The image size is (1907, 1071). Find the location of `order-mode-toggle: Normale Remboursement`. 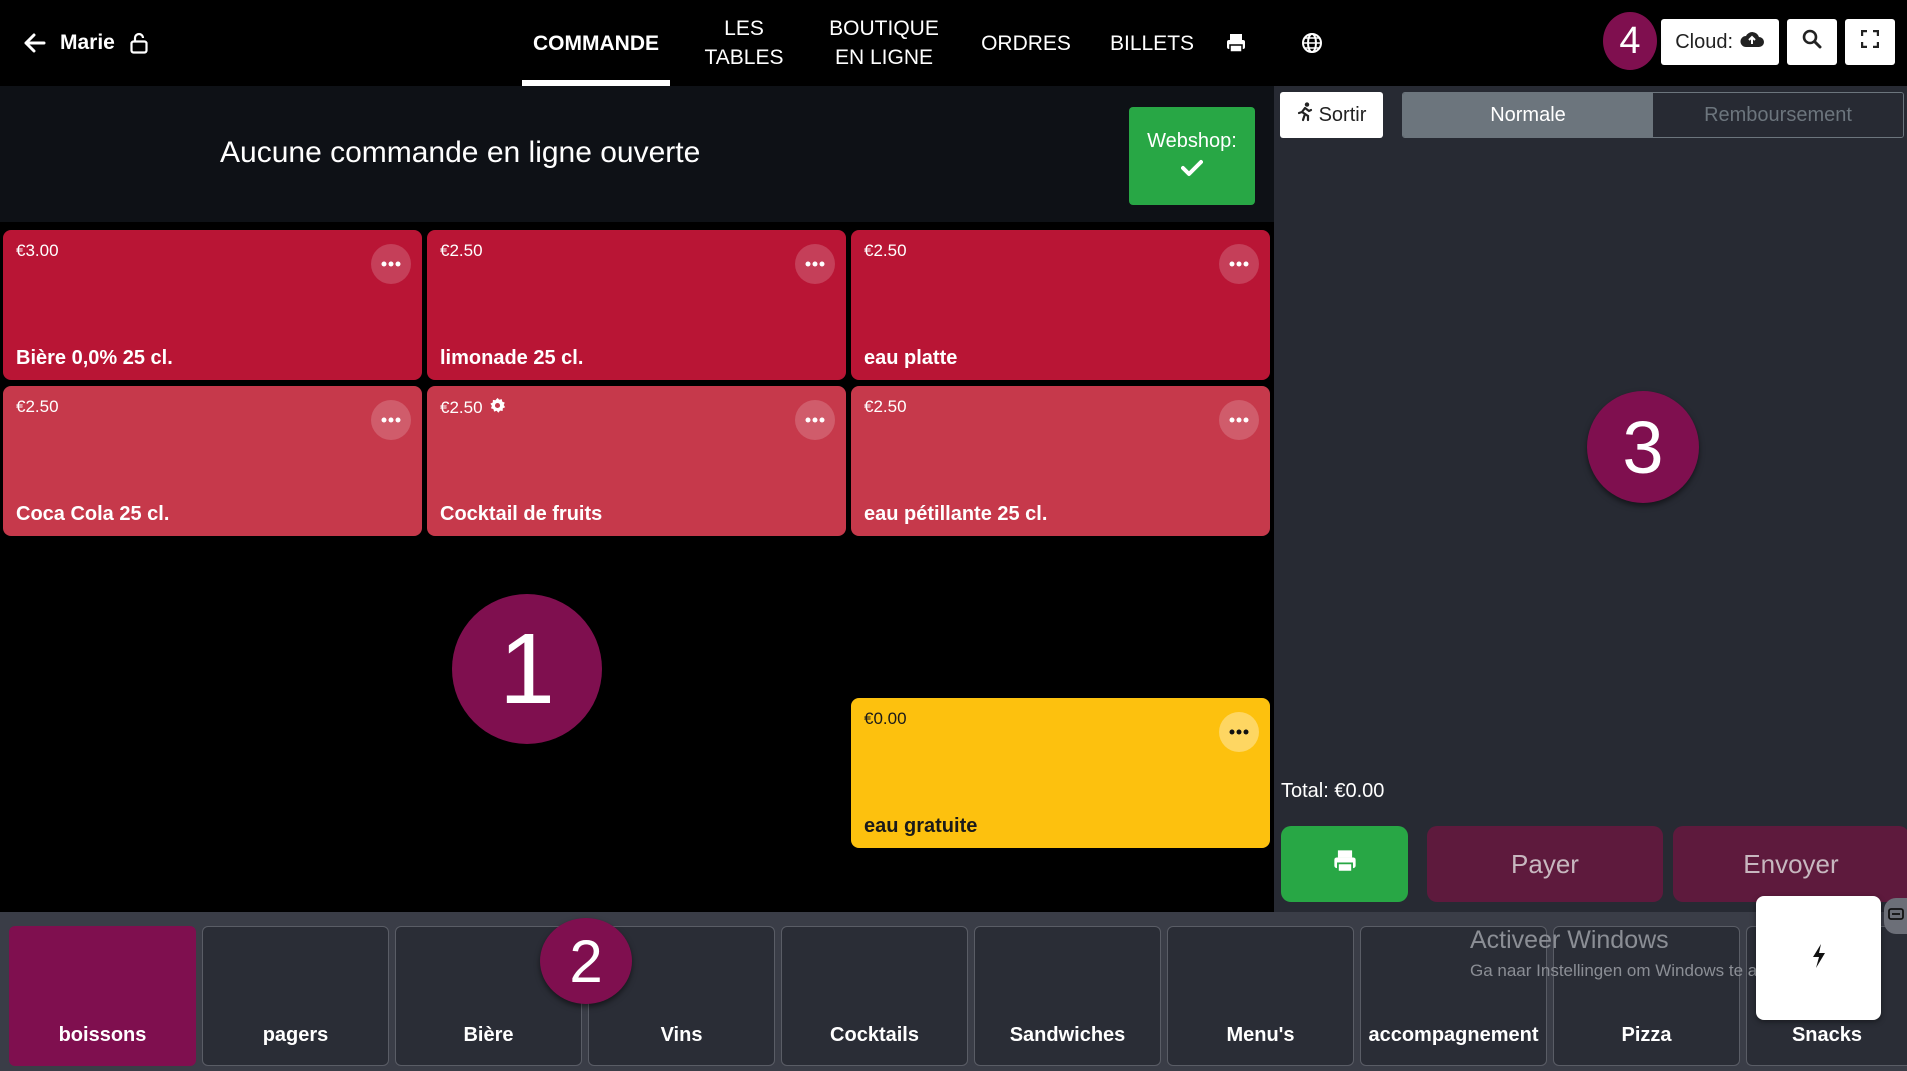

order-mode-toggle: Normale Remboursement is located at coordinates (1653, 115).